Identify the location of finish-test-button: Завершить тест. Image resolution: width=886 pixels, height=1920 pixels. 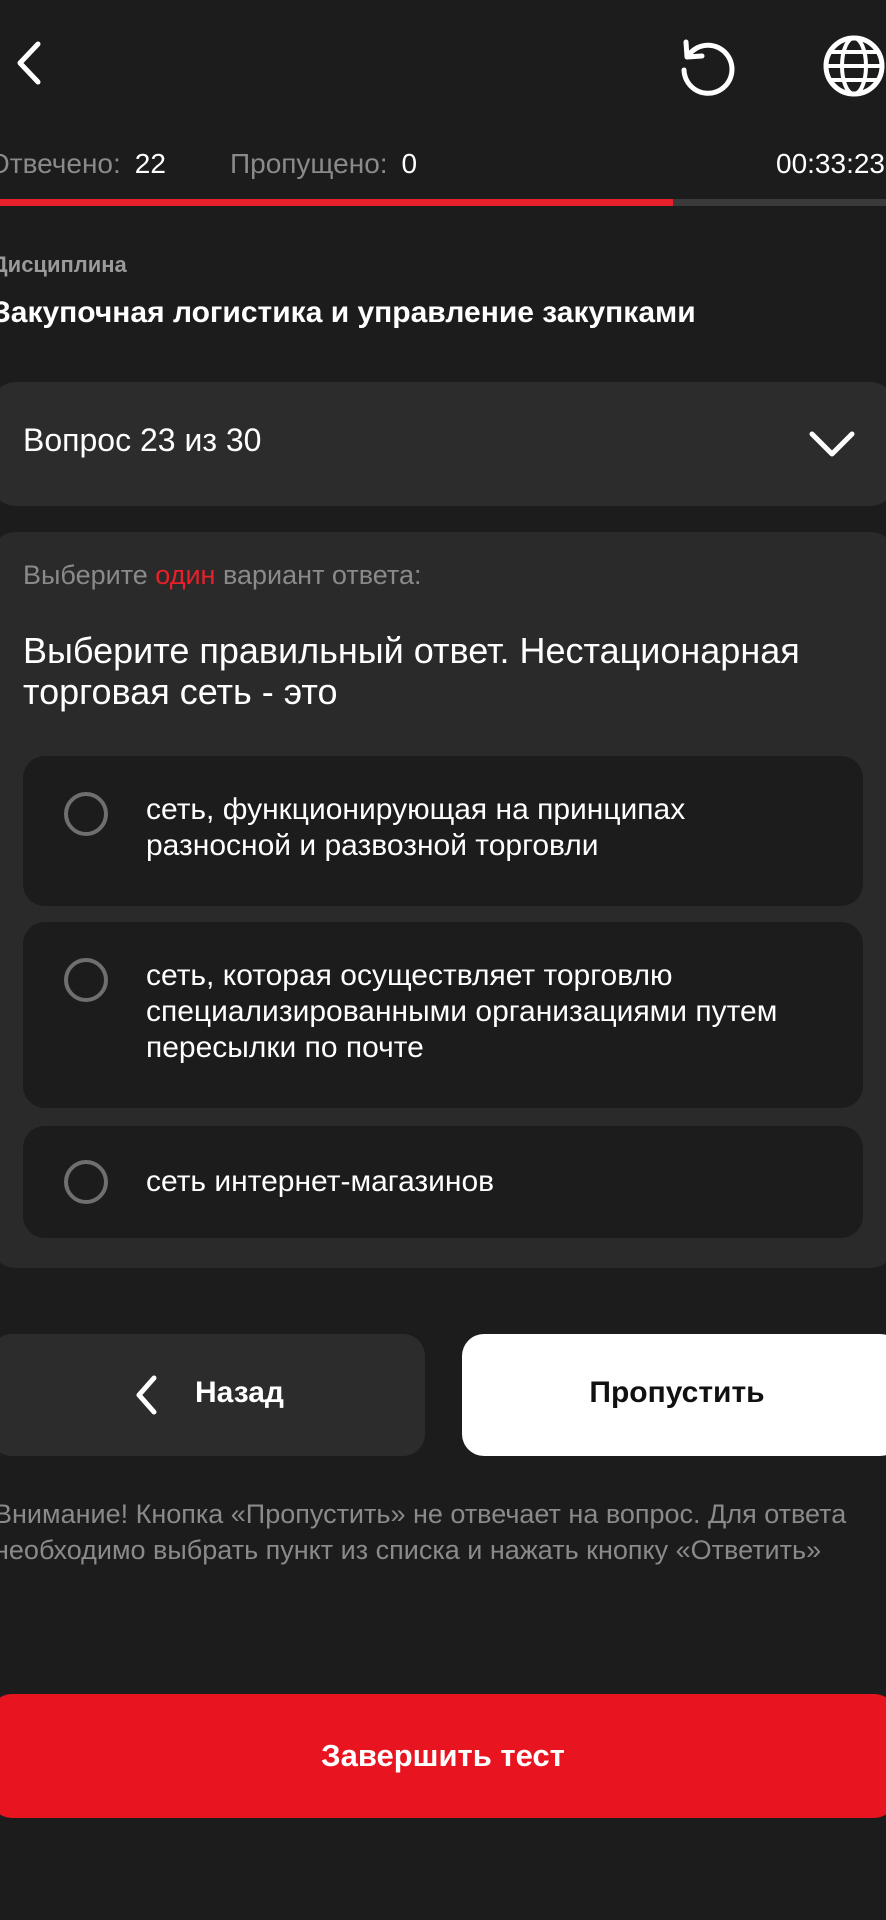
(443, 1756).